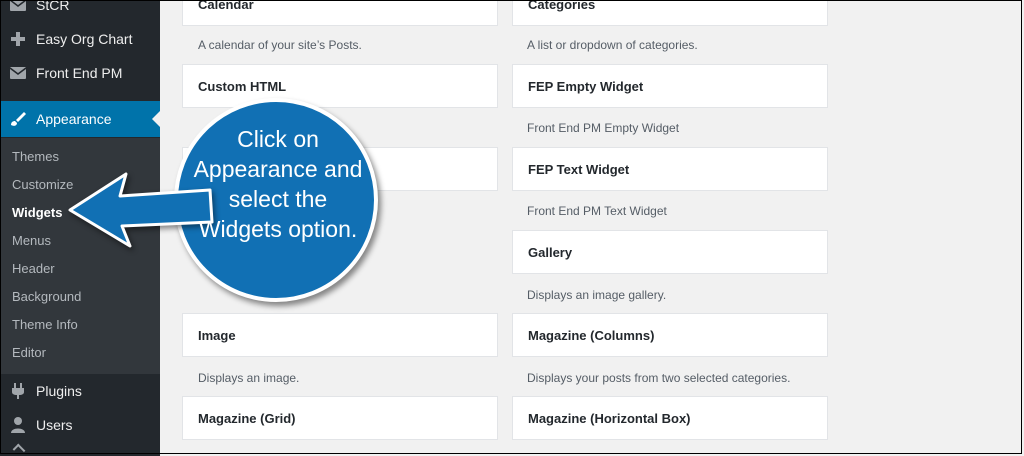  What do you see at coordinates (278, 139) in the screenshot?
I see `callout-line: Click on` at bounding box center [278, 139].